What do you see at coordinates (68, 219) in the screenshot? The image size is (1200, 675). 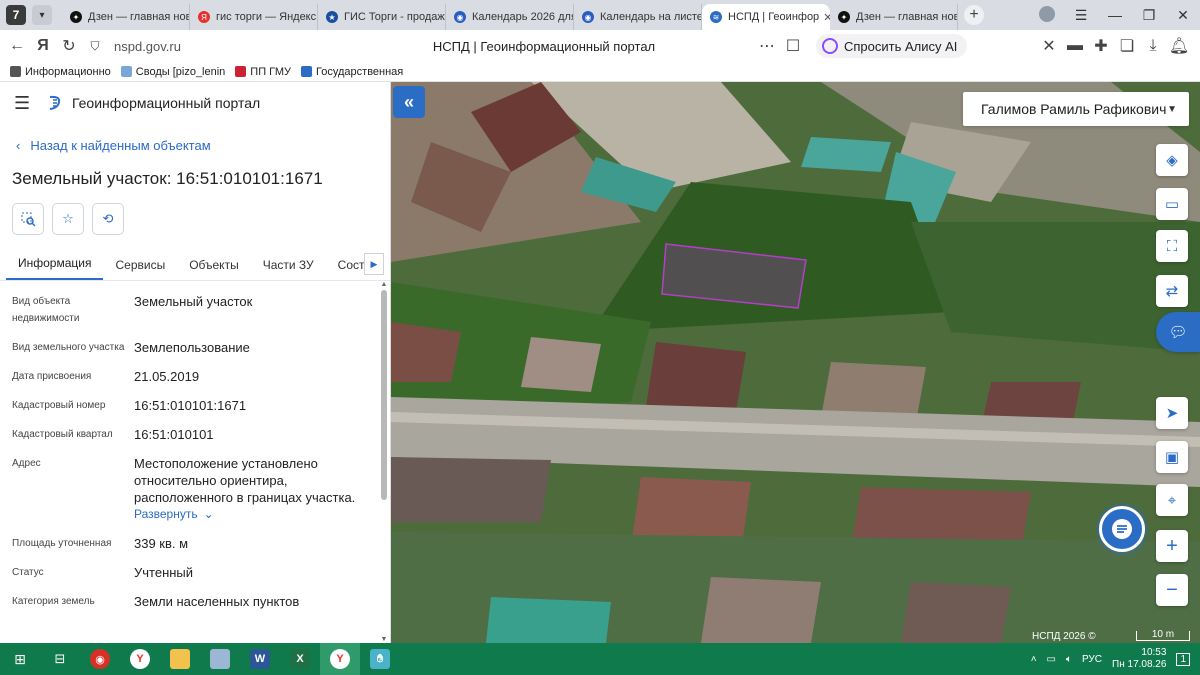 I see `favorite-button: ☆` at bounding box center [68, 219].